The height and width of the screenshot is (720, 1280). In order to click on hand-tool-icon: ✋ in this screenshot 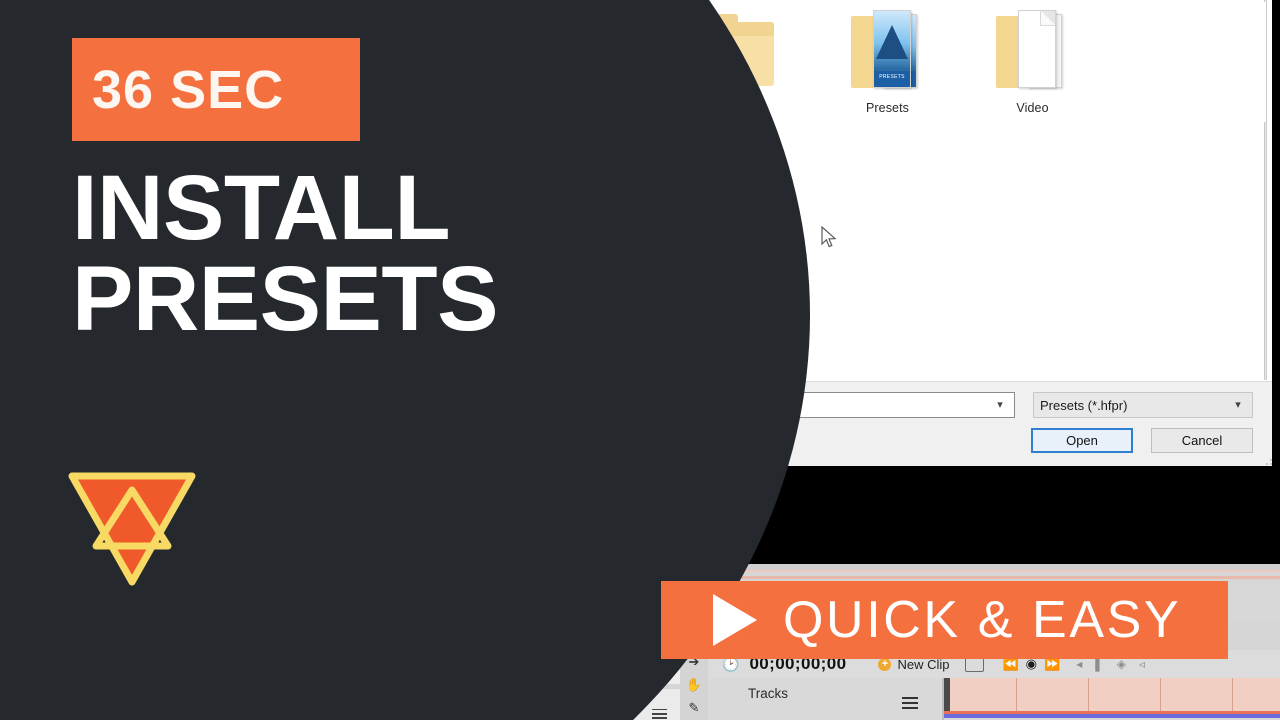, I will do `click(694, 685)`.